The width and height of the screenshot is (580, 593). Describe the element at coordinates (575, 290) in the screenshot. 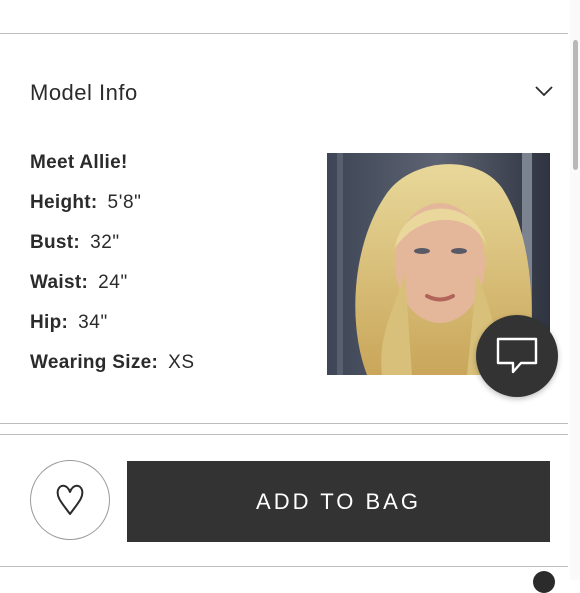

I see `scrollbar-track` at that location.